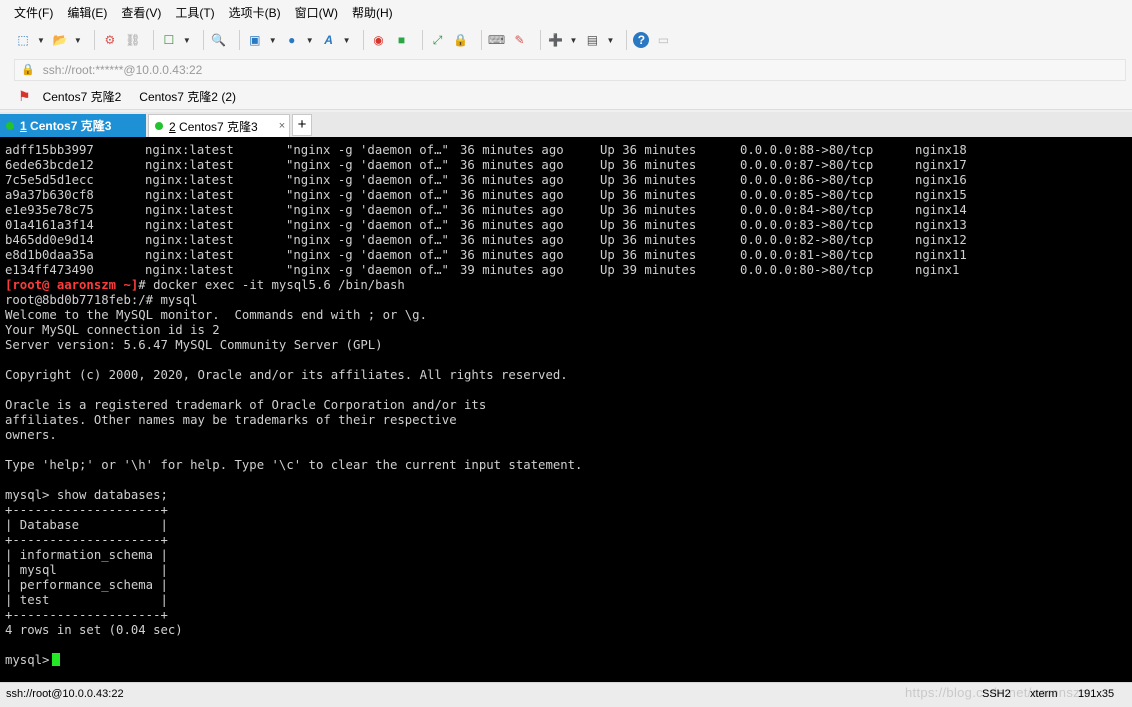 Image resolution: width=1132 pixels, height=707 pixels. Describe the element at coordinates (941, 225) in the screenshot. I see `container-name: nginx13` at that location.